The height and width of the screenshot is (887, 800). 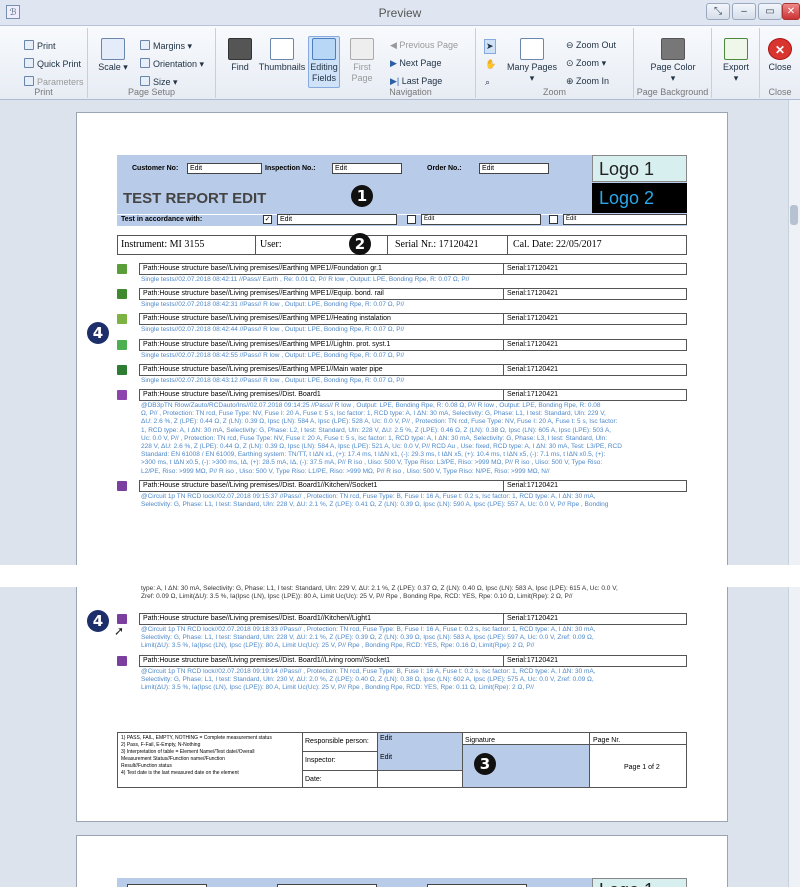 I want to click on order-no-field: Edit, so click(x=514, y=168).